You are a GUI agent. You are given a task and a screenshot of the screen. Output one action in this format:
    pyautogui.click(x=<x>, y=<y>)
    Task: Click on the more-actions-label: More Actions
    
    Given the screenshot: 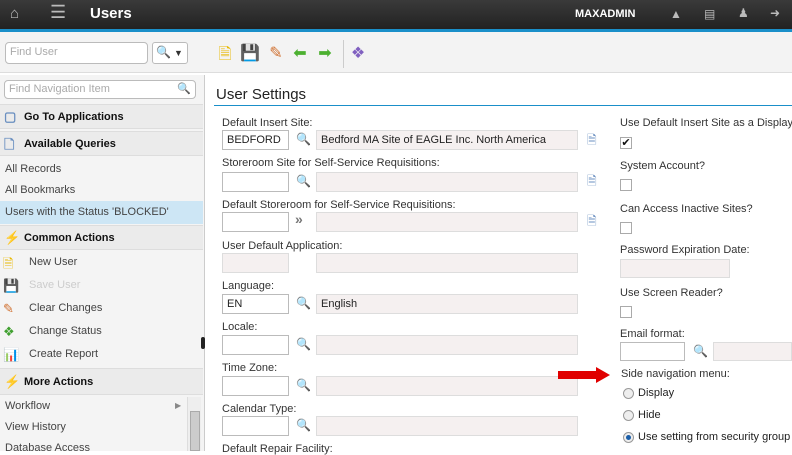 What is the action you would take?
    pyautogui.click(x=59, y=382)
    